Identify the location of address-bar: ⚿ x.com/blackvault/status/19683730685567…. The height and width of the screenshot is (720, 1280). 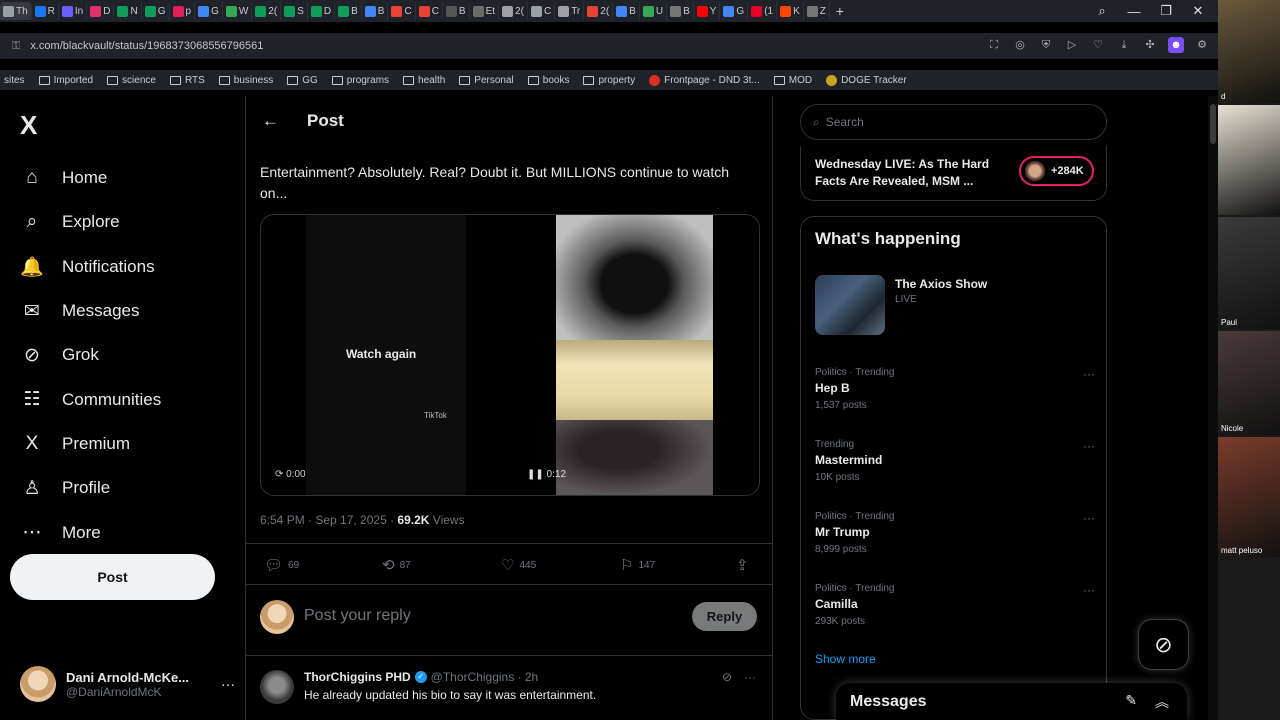
(609, 46).